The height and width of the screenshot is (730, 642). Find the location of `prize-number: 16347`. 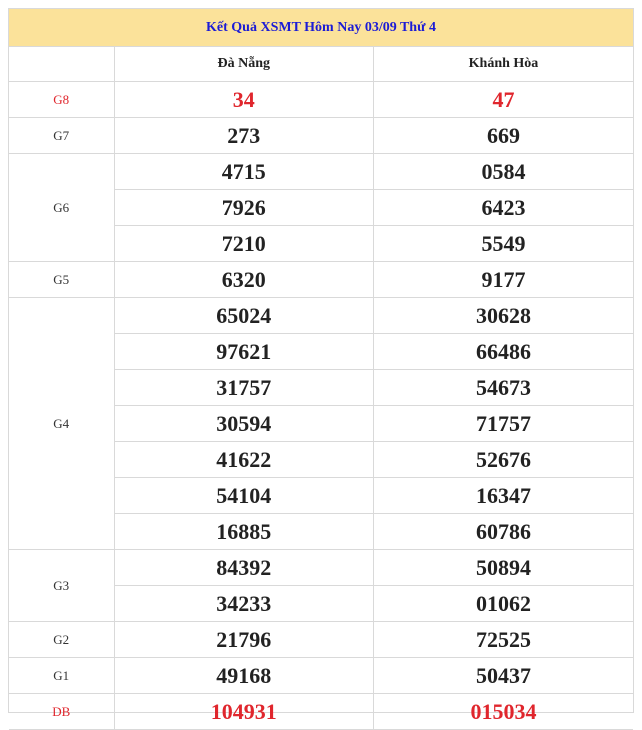

prize-number: 16347 is located at coordinates (503, 496).